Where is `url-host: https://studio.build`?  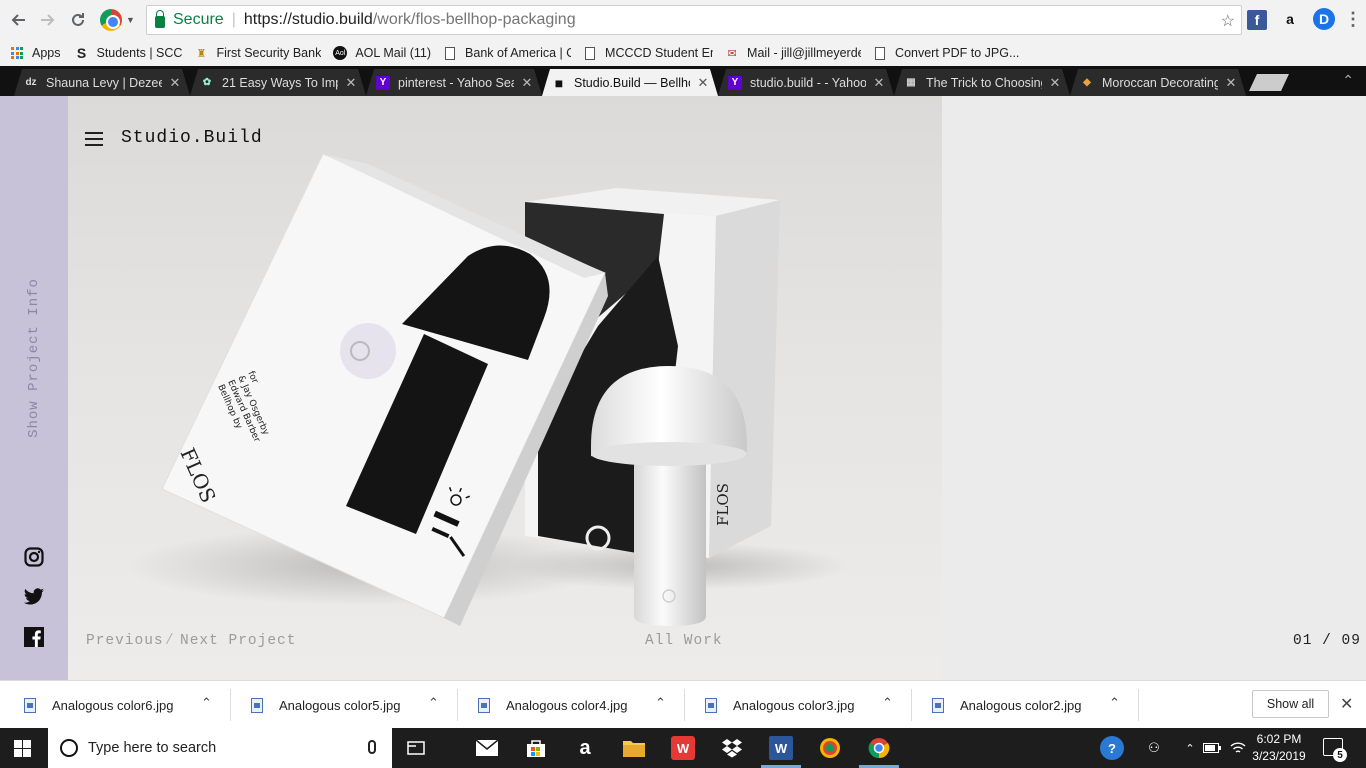 url-host: https://studio.build is located at coordinates (308, 19).